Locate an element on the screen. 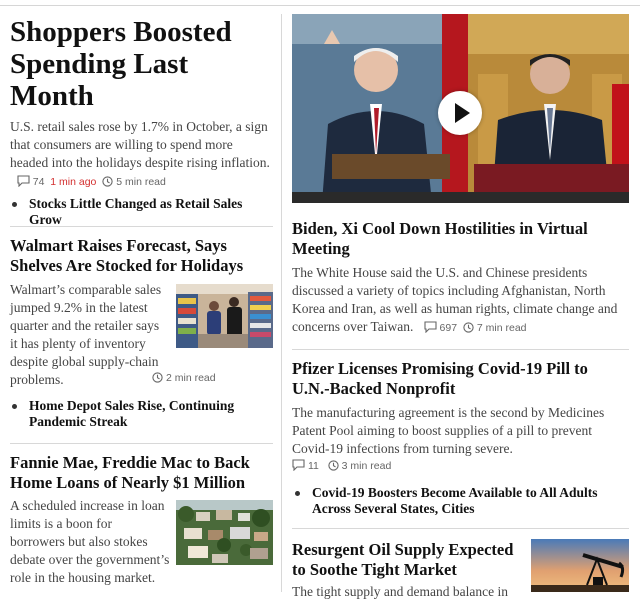 This screenshot has width=640, height=601. oil-pump-image is located at coordinates (580, 565).